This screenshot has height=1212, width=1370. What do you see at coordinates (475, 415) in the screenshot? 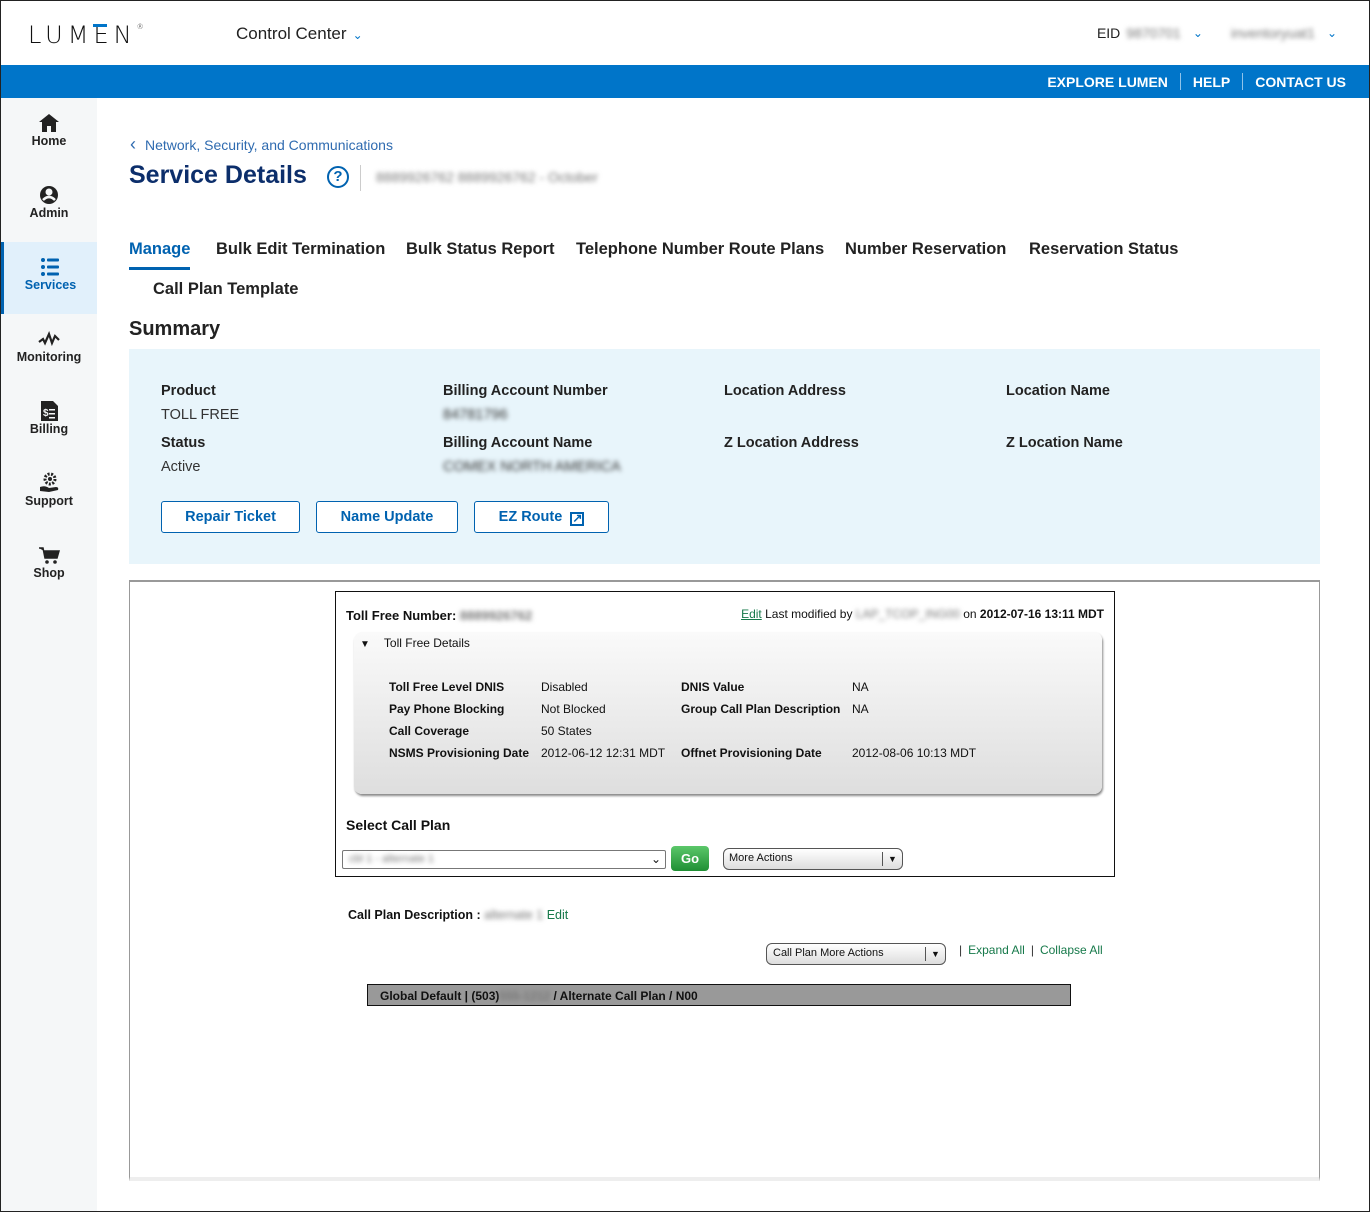
I see `billing-account-number-value: 84781796` at bounding box center [475, 415].